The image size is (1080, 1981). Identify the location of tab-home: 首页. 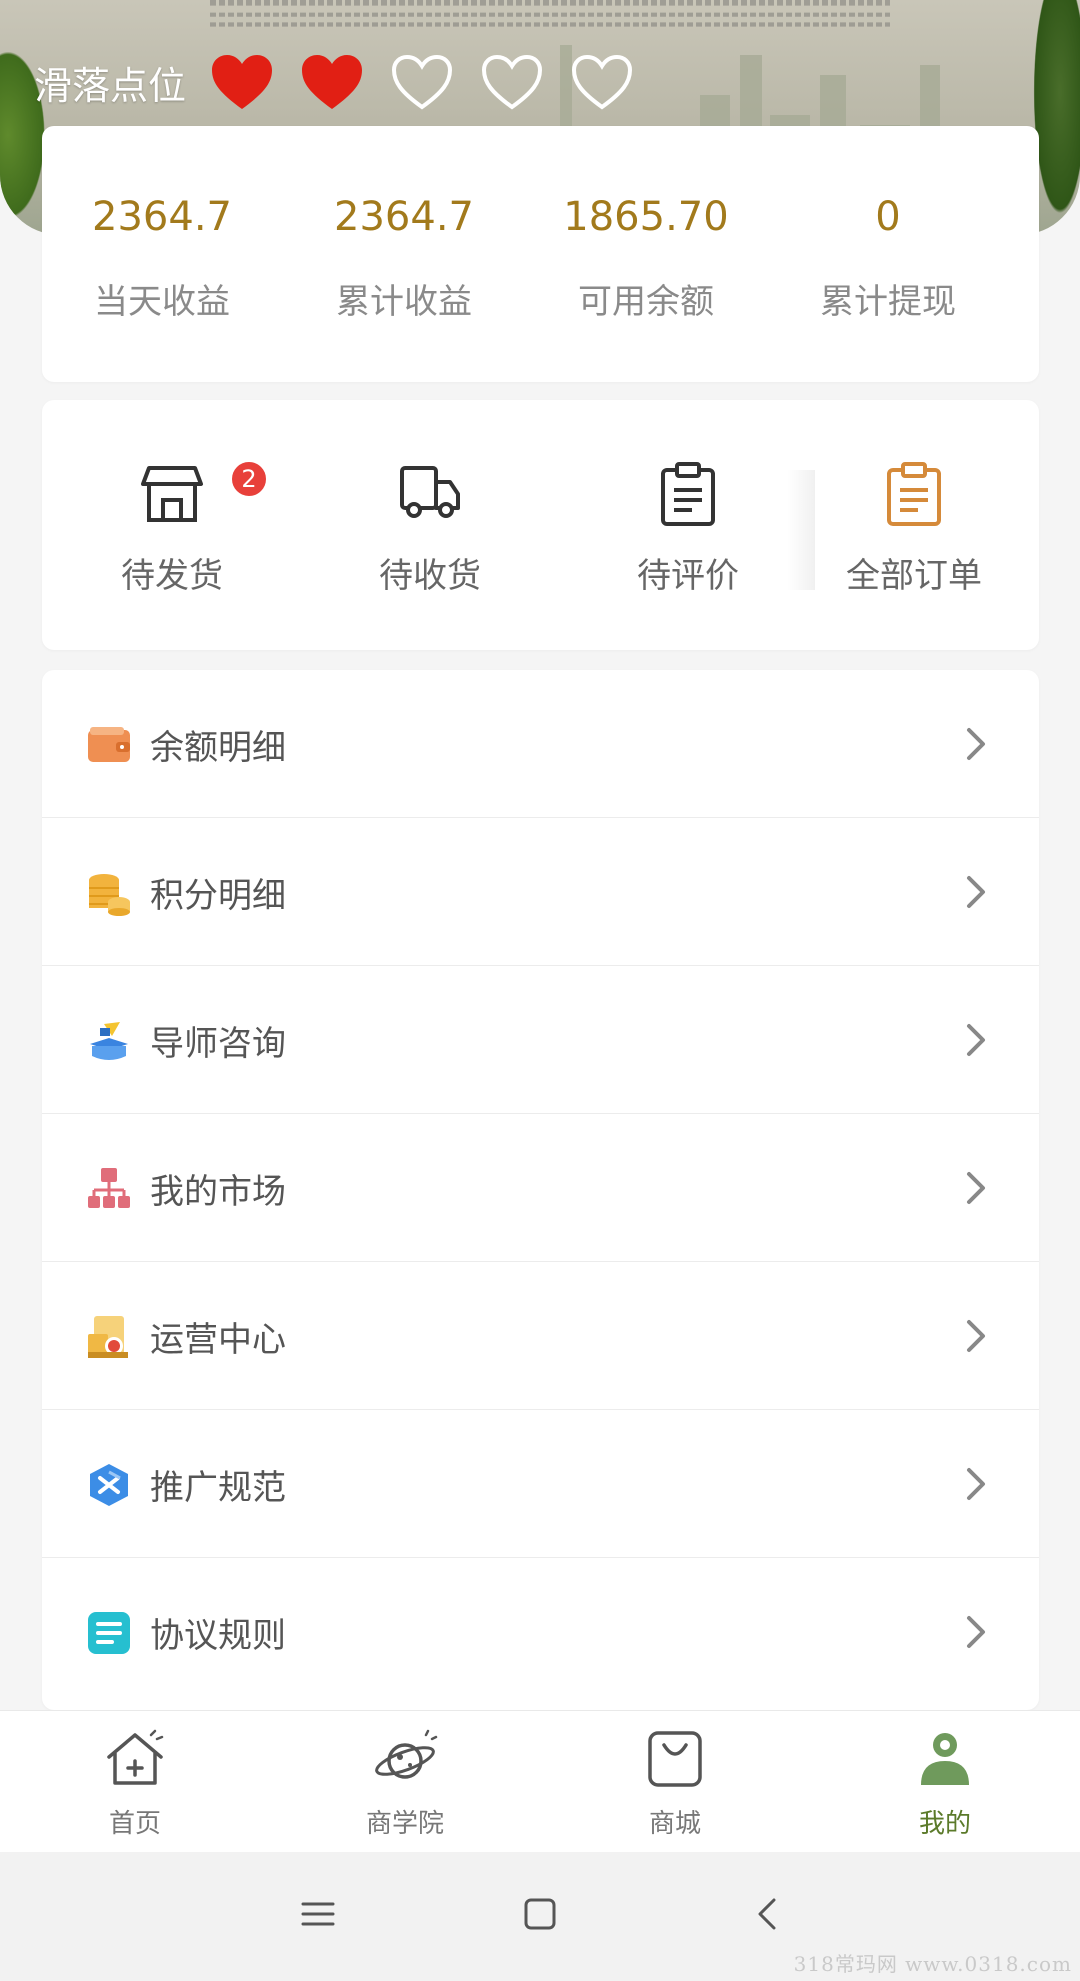
(135, 1782).